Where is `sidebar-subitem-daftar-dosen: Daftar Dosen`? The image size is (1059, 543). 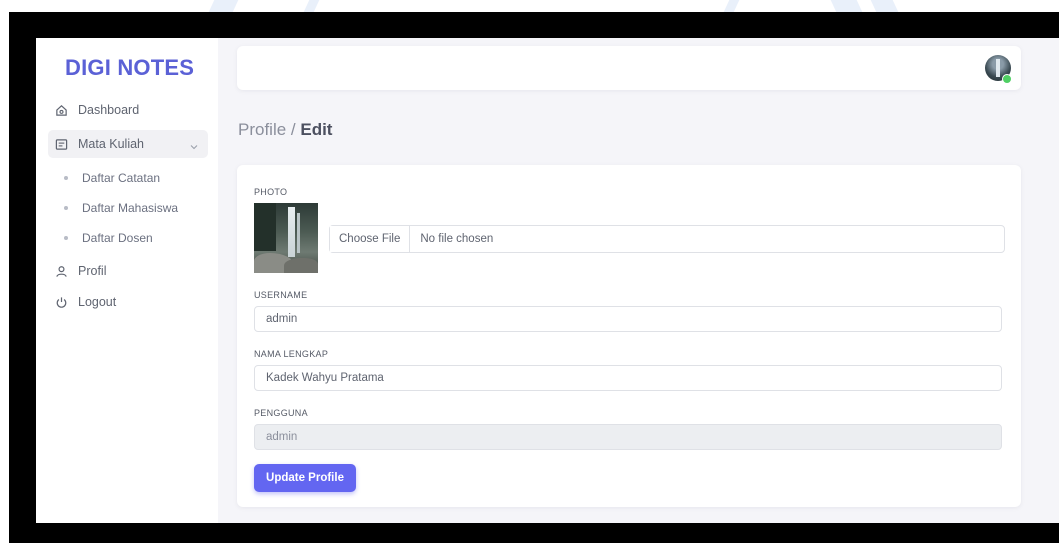
sidebar-subitem-daftar-dosen: Daftar Dosen is located at coordinates (108, 238).